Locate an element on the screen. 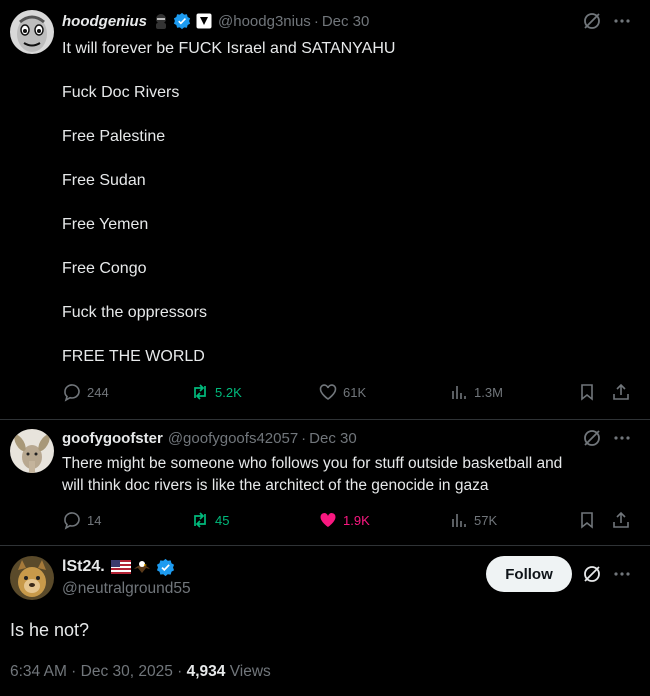 This screenshot has width=650, height=696. tweet-header: hoodgenius @hoodg3nius · Dec 30 is located at coordinates (215, 21).